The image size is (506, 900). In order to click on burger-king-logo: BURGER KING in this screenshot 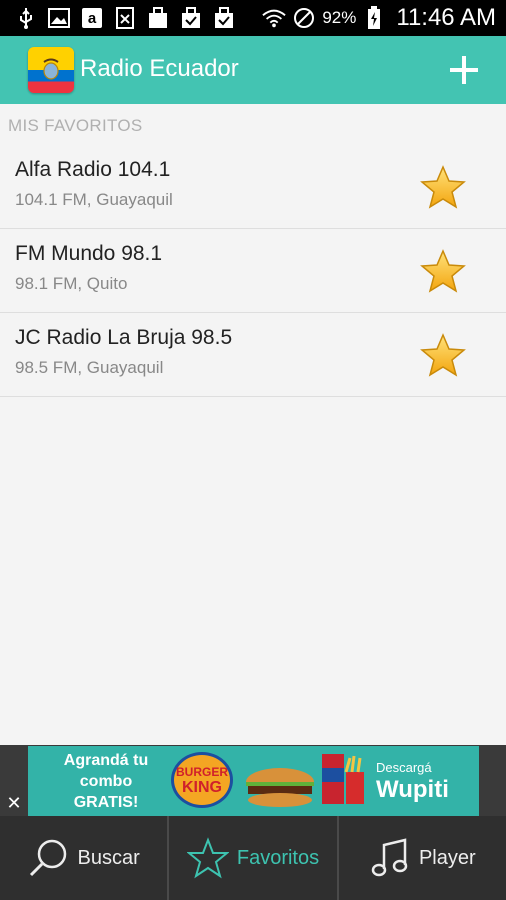, I will do `click(202, 780)`.